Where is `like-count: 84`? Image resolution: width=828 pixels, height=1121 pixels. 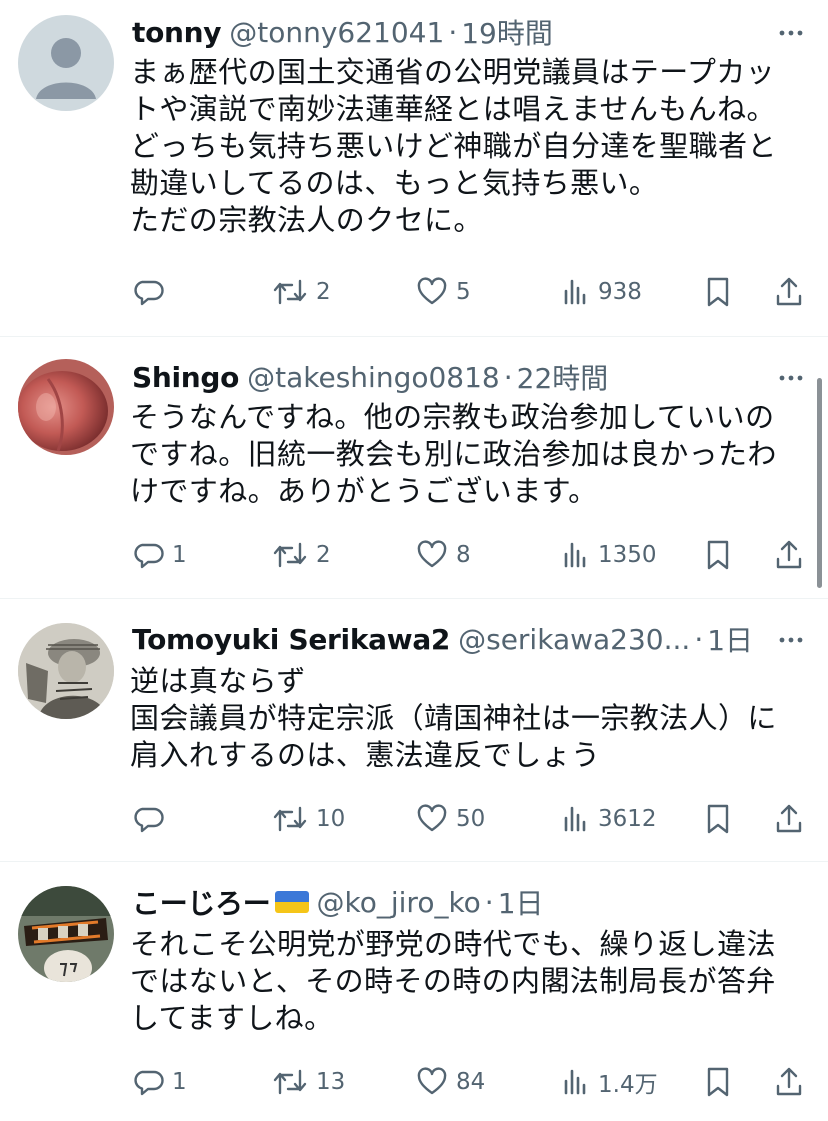 like-count: 84 is located at coordinates (471, 1082).